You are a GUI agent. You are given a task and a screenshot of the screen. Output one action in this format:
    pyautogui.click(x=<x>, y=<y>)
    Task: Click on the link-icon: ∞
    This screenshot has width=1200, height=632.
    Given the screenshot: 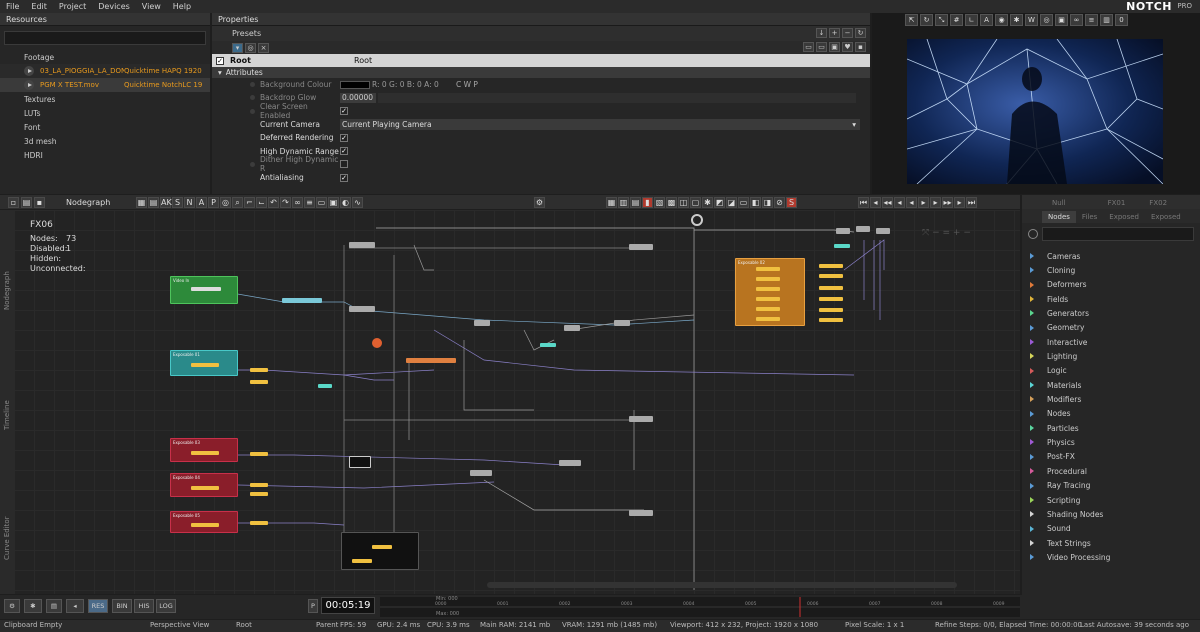 What is the action you would take?
    pyautogui.click(x=1076, y=20)
    